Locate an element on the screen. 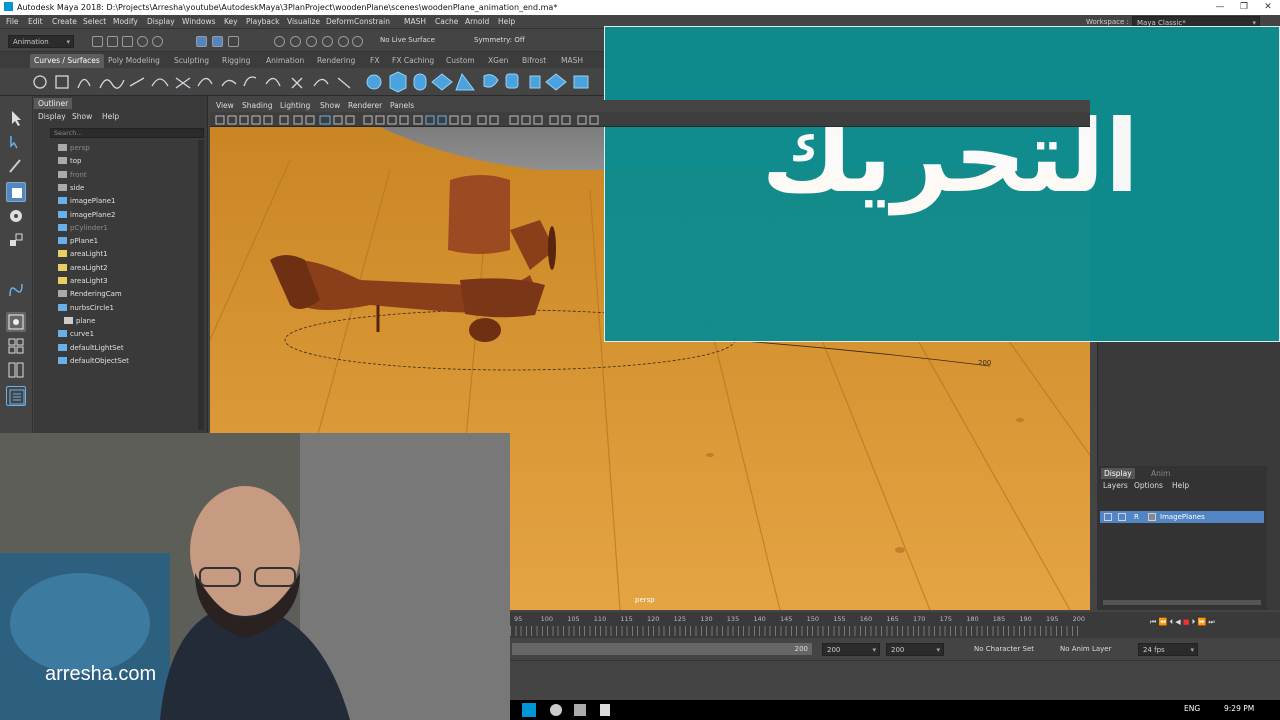  shelf-tab-7: FX Caching is located at coordinates (413, 61).